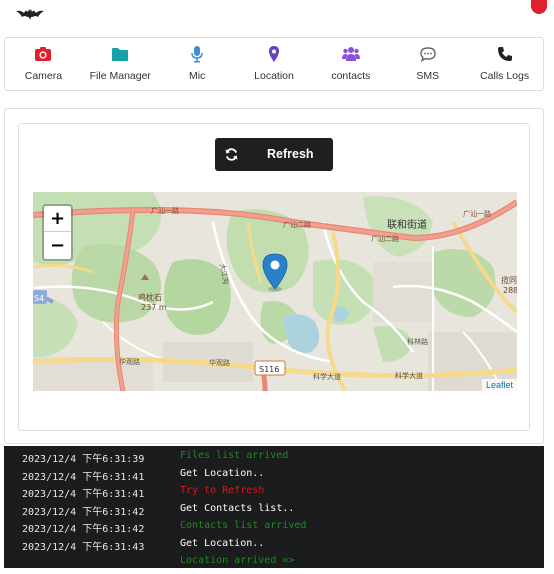 This screenshot has width=554, height=574. Describe the element at coordinates (43, 54) in the screenshot. I see `camera-icon` at that location.